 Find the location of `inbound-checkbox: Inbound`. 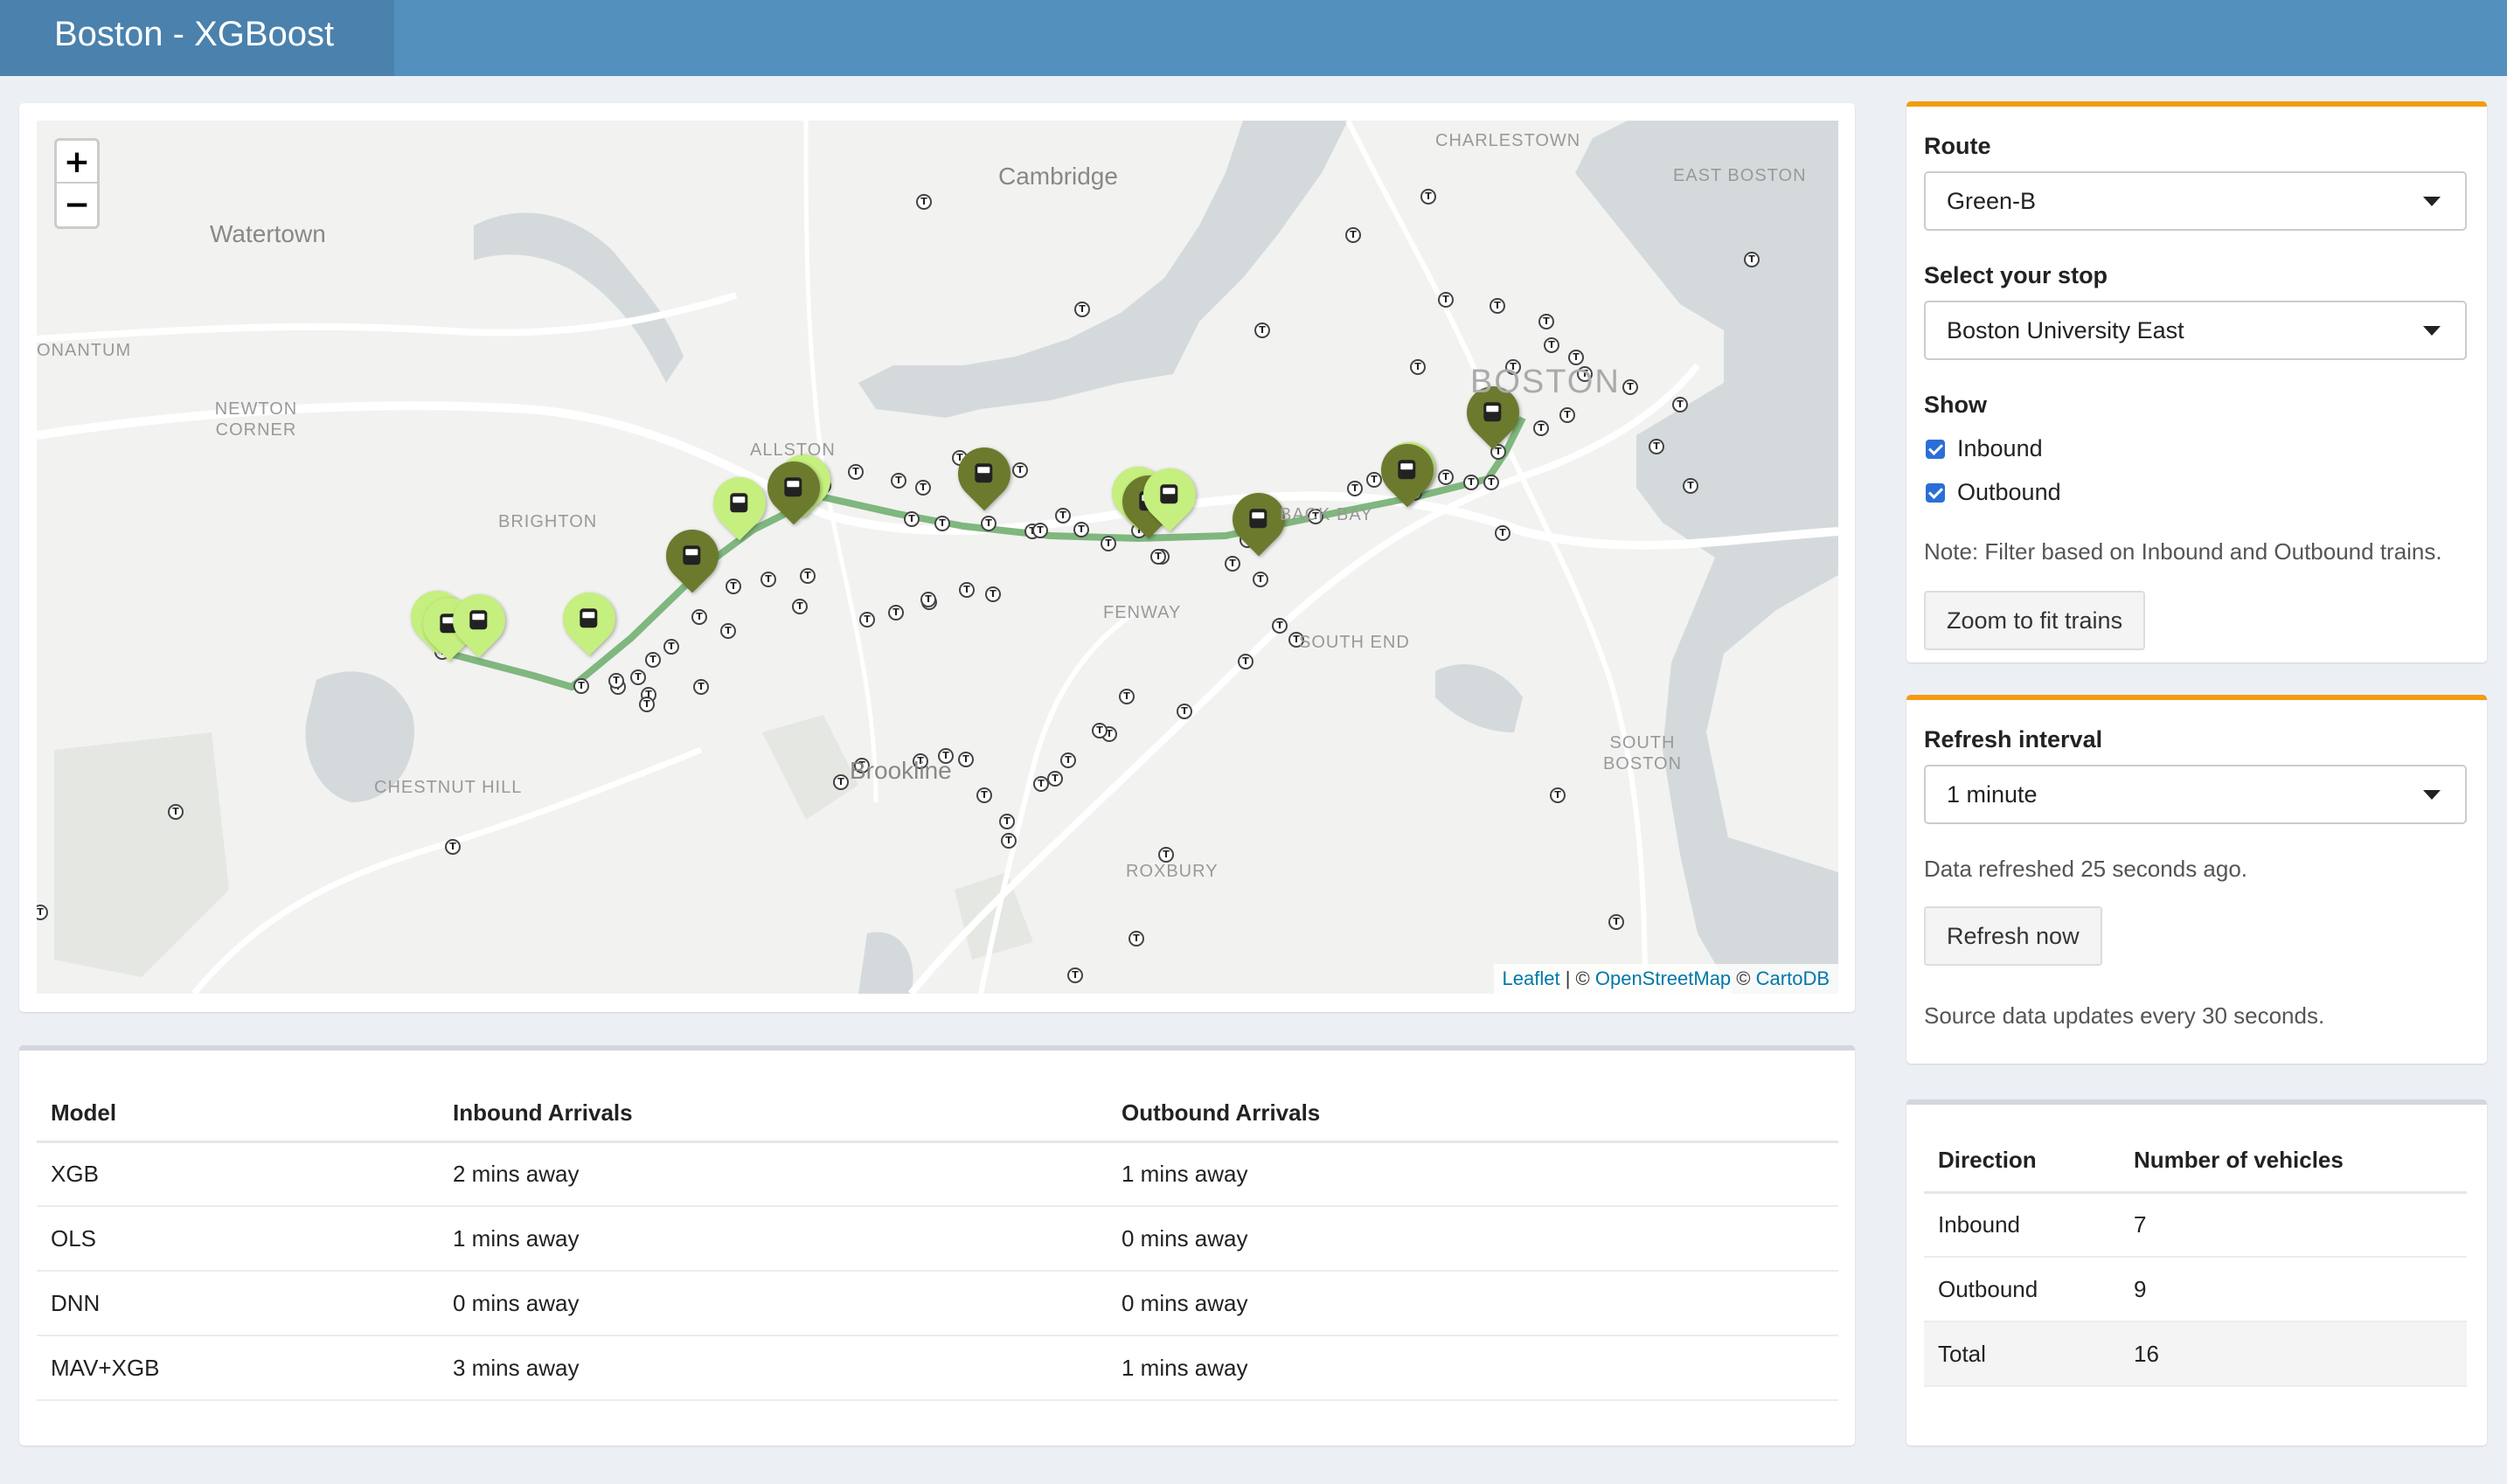

inbound-checkbox: Inbound is located at coordinates (1985, 448).